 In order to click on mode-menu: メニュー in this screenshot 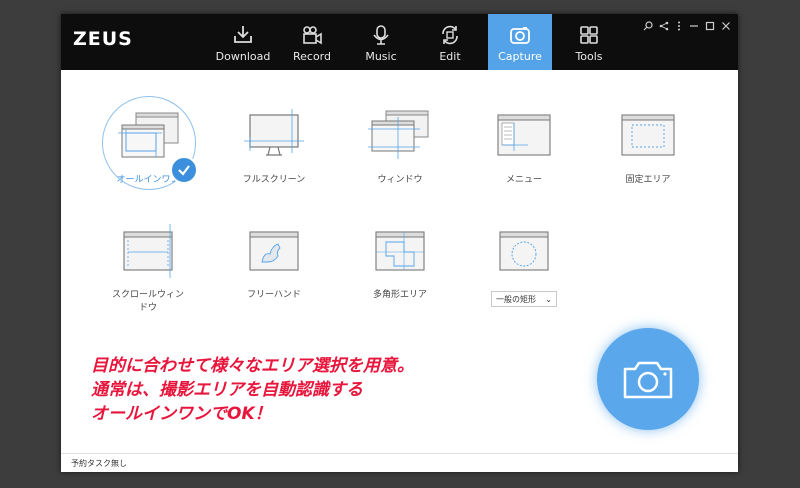, I will do `click(524, 144)`.